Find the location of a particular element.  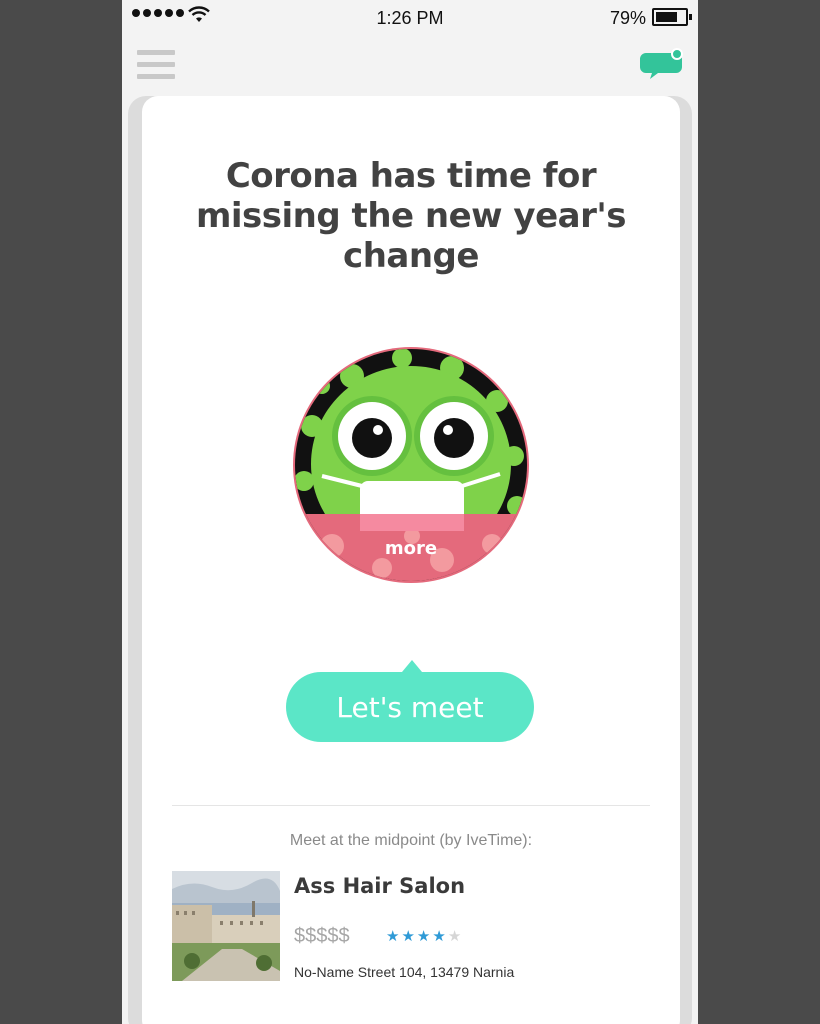

rating-stars: ★ ★ ★ ★ ★ is located at coordinates (423, 936).